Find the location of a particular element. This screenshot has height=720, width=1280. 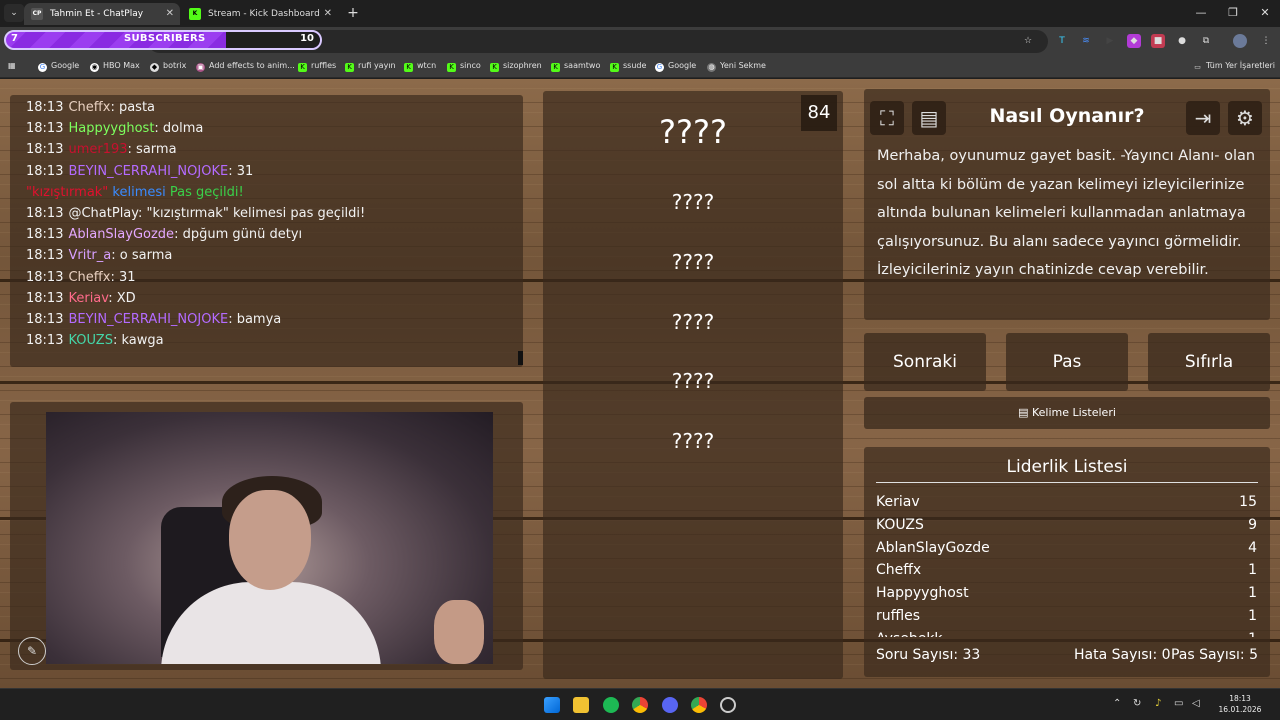

chat-text: : 31 is located at coordinates (123, 277).